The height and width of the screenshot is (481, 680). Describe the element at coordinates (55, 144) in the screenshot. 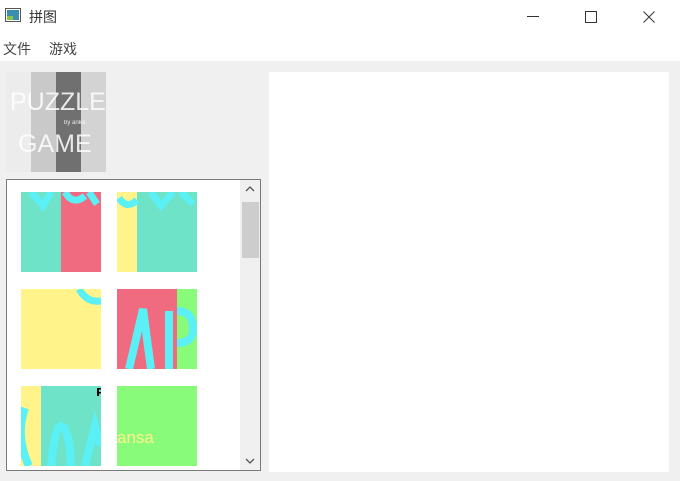

I see `preview-title-line2: GAME` at that location.